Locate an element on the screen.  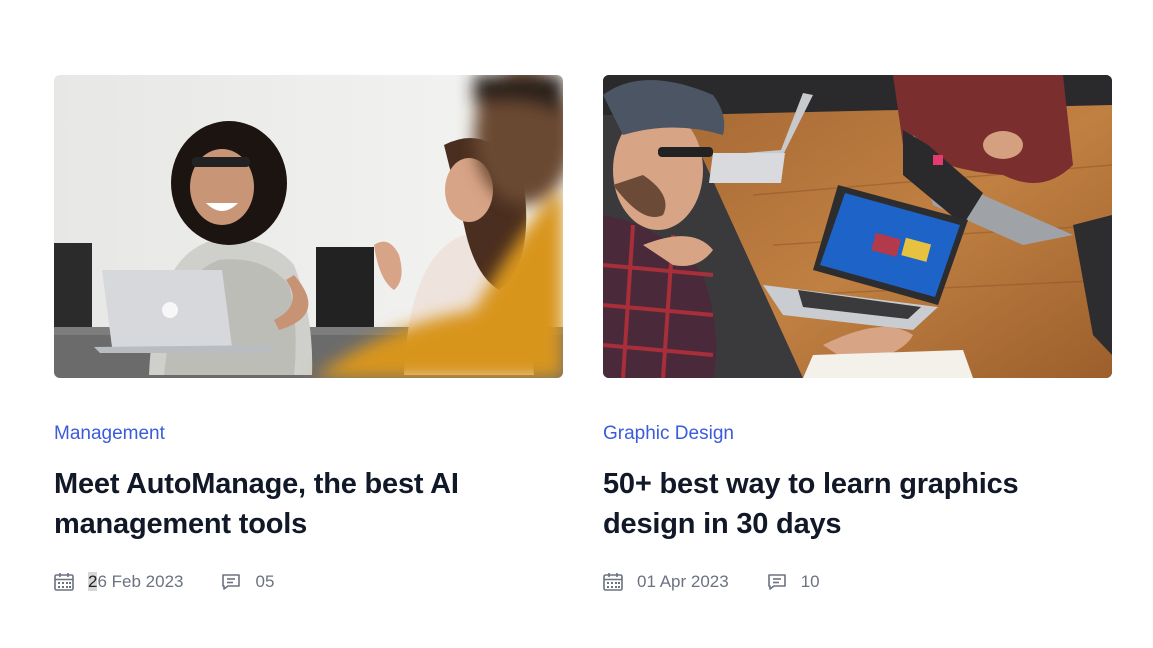
comments-count: 10 is located at coordinates (810, 581).